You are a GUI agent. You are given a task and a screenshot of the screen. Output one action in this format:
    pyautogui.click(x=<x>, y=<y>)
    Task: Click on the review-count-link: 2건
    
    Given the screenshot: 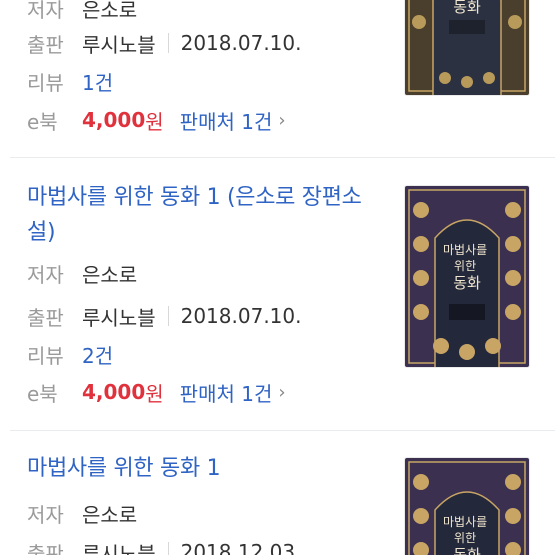 What is the action you would take?
    pyautogui.click(x=97, y=354)
    